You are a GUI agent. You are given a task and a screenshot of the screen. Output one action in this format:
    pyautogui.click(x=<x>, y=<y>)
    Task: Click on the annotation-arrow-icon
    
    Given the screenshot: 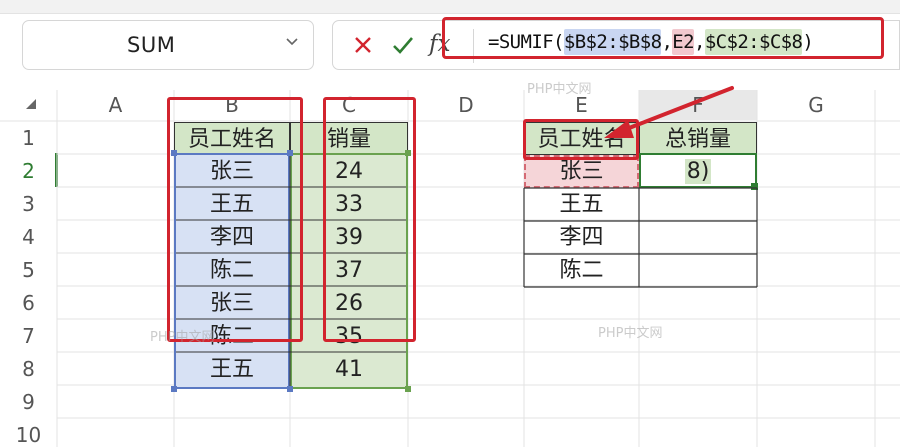 What is the action you would take?
    pyautogui.click(x=669, y=112)
    